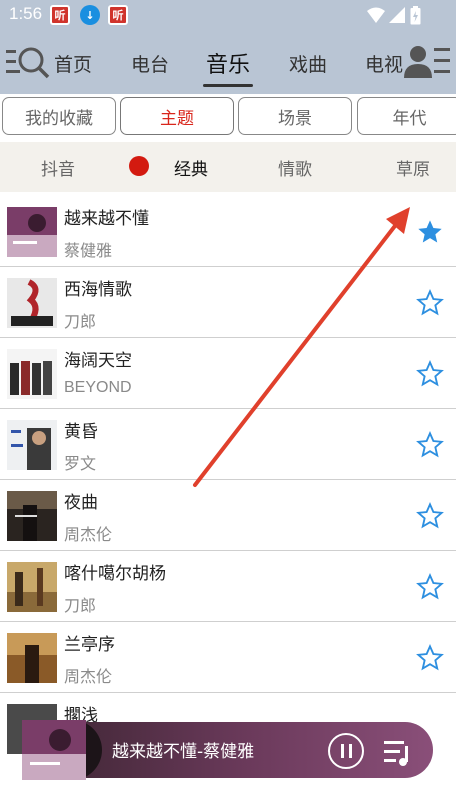 The width and height of the screenshot is (456, 811). Describe the element at coordinates (228, 15) in the screenshot. I see `status-bar: 1:56 听 ↓ 听` at that location.